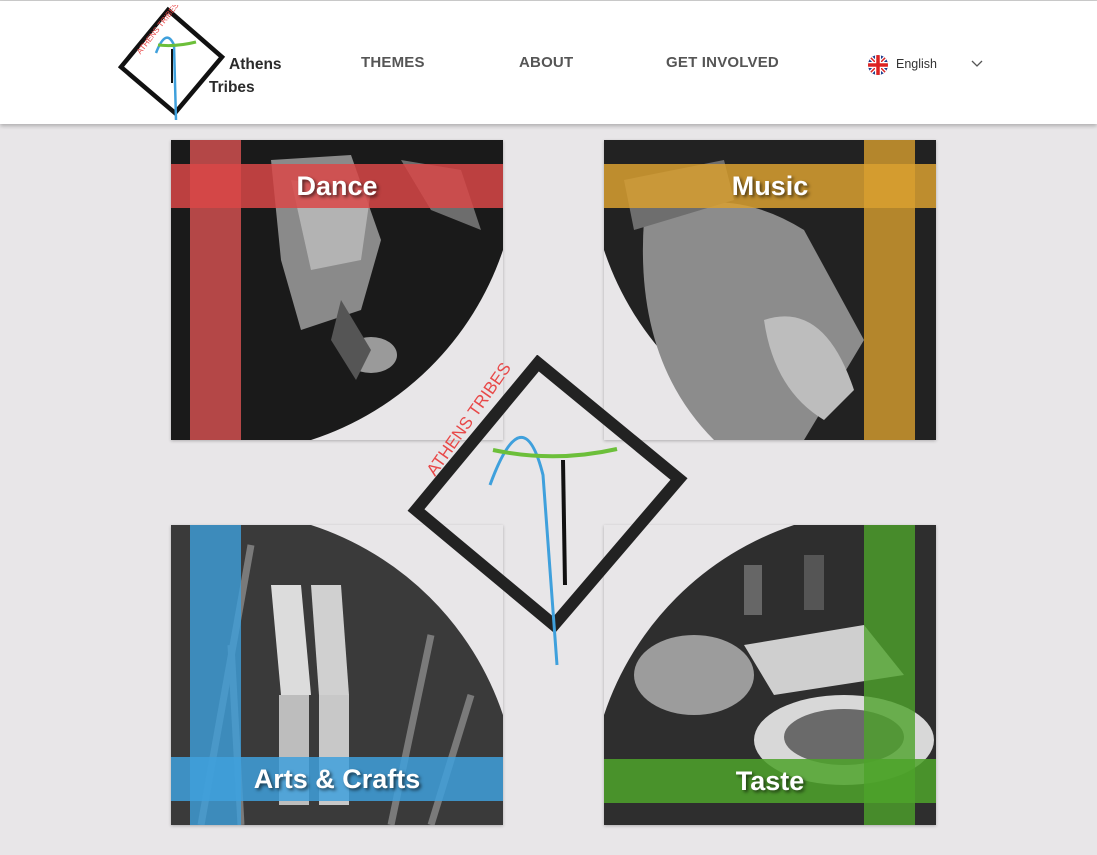 This screenshot has width=1097, height=855. Describe the element at coordinates (173, 64) in the screenshot. I see `athens-tribes-logo: ATHENS TRIBES` at that location.